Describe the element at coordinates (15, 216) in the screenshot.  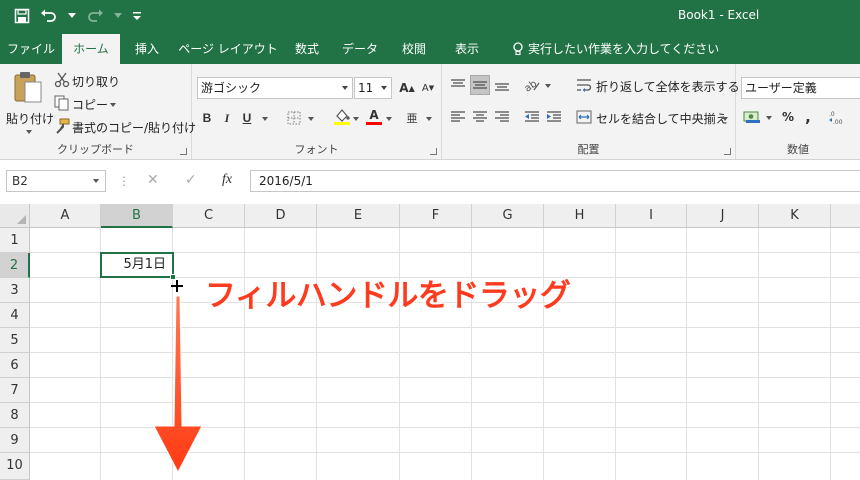
I see `select-all-corner` at that location.